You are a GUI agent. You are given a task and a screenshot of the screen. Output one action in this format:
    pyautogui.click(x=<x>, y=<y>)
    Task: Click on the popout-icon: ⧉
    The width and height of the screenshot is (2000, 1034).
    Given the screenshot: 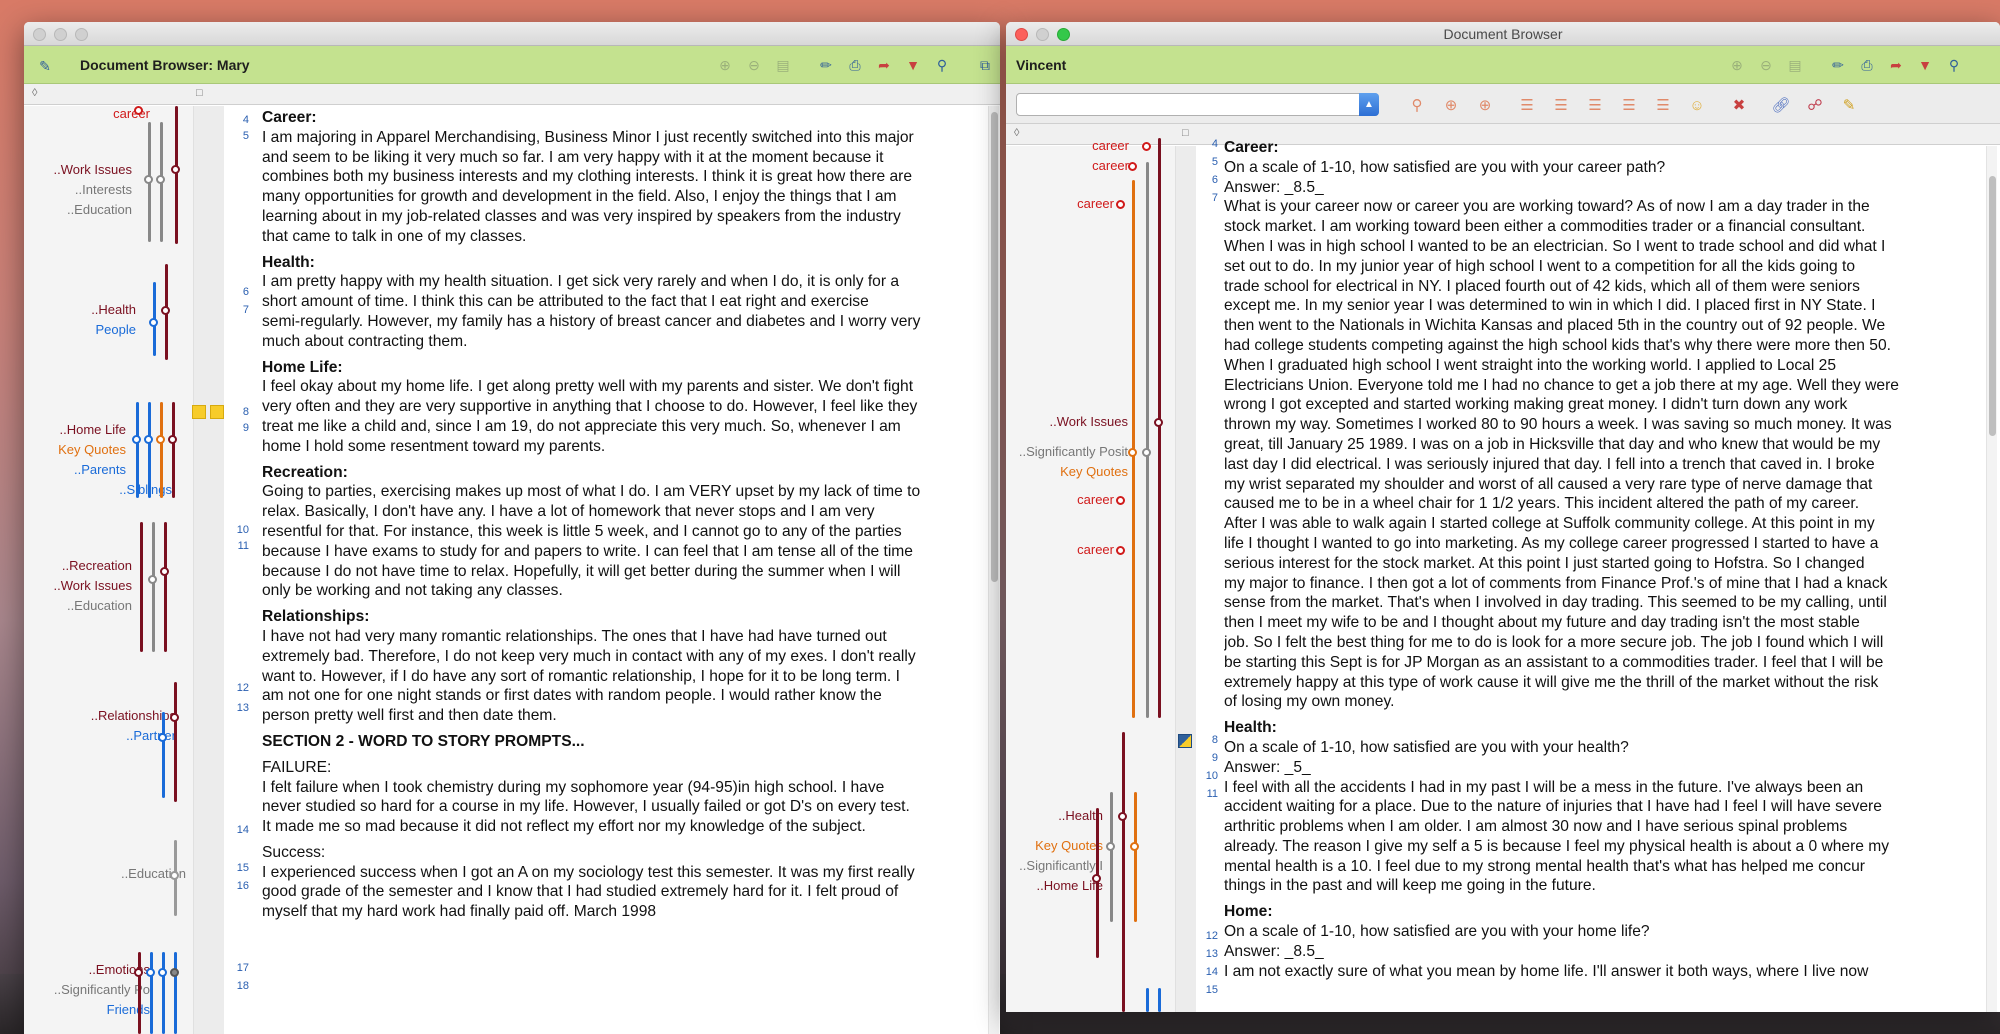 What is the action you would take?
    pyautogui.click(x=985, y=65)
    